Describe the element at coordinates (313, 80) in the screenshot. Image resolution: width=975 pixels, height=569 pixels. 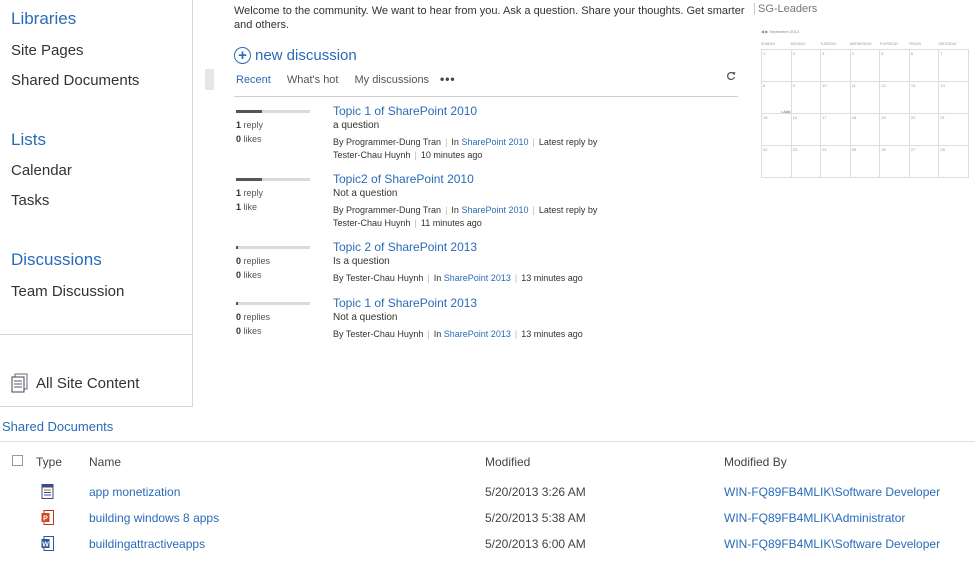
I see `tab-whats-hot: What's hot` at that location.